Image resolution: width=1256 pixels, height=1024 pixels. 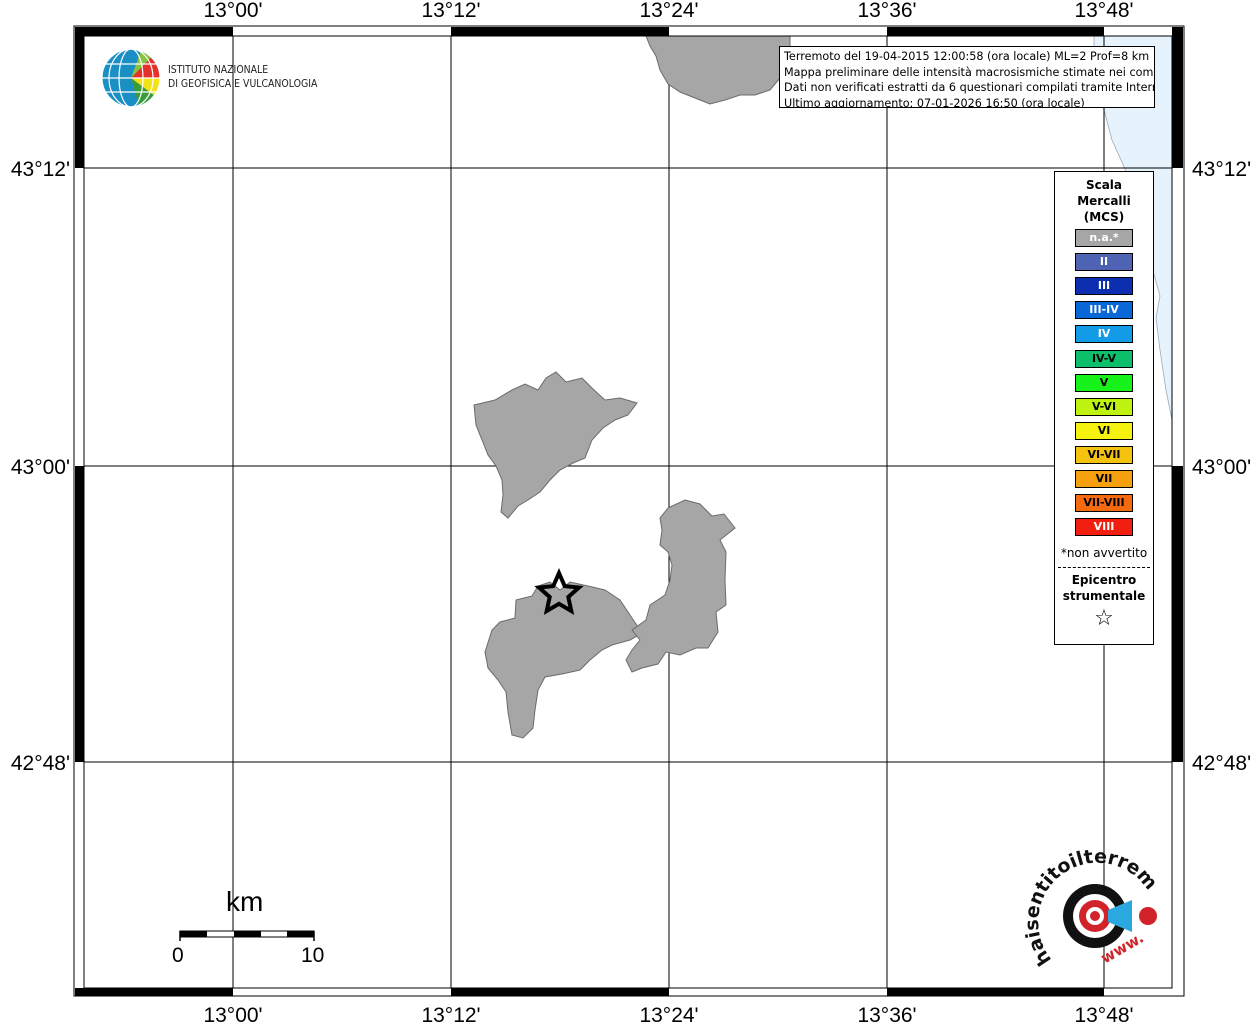 What do you see at coordinates (1104, 334) in the screenshot?
I see `legend-swatch: IV` at bounding box center [1104, 334].